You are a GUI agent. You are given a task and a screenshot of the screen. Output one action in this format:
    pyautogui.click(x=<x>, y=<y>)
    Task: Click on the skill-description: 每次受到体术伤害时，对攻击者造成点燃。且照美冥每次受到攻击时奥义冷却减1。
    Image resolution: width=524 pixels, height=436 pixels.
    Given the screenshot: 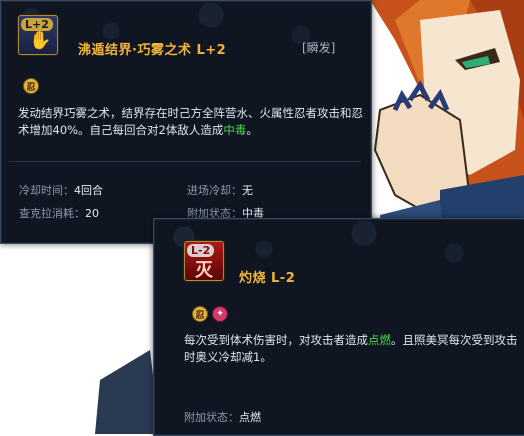 What is the action you would take?
    pyautogui.click(x=351, y=348)
    